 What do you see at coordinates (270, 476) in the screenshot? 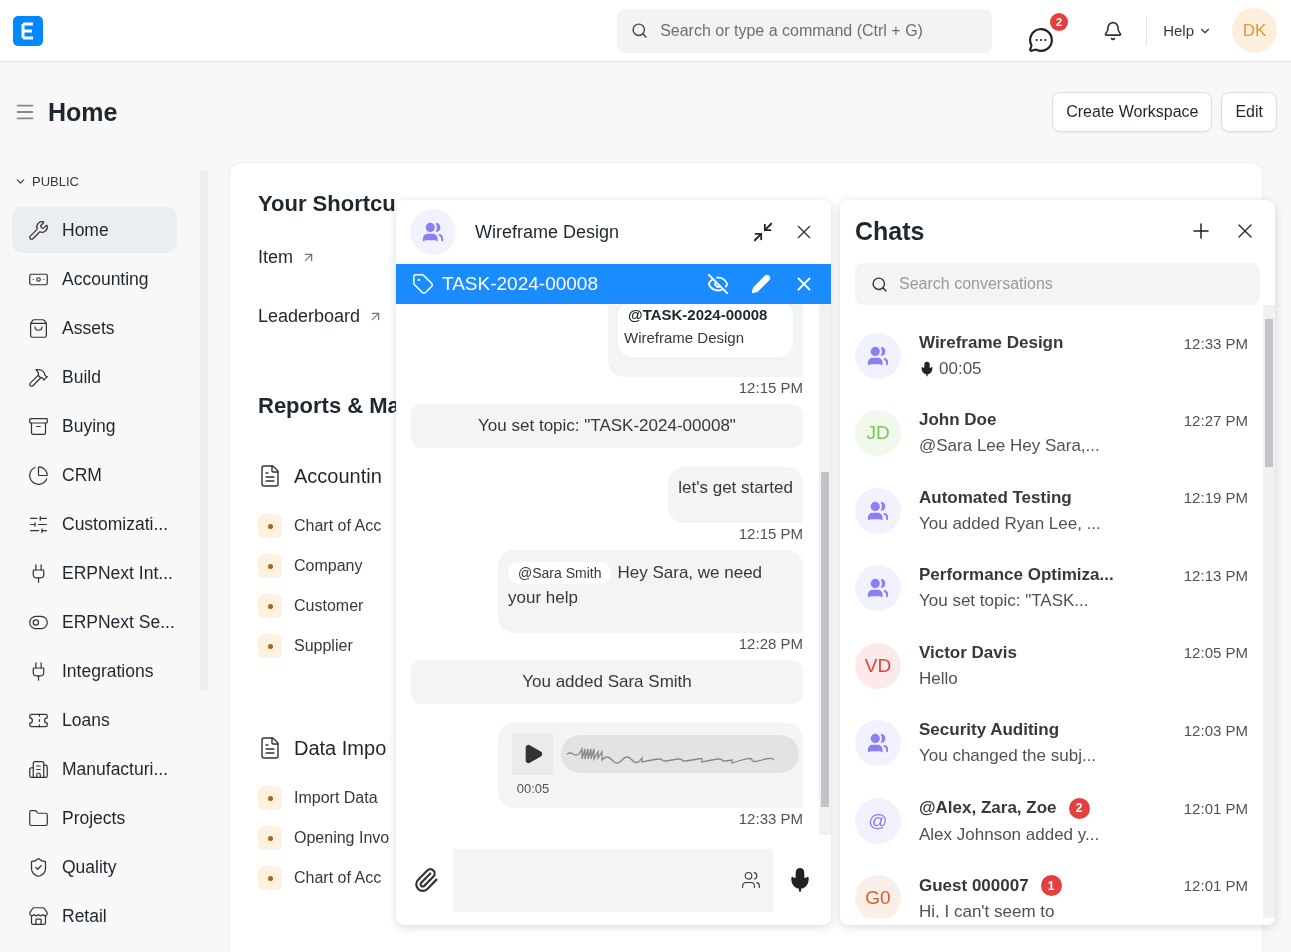
I see `document-icon` at bounding box center [270, 476].